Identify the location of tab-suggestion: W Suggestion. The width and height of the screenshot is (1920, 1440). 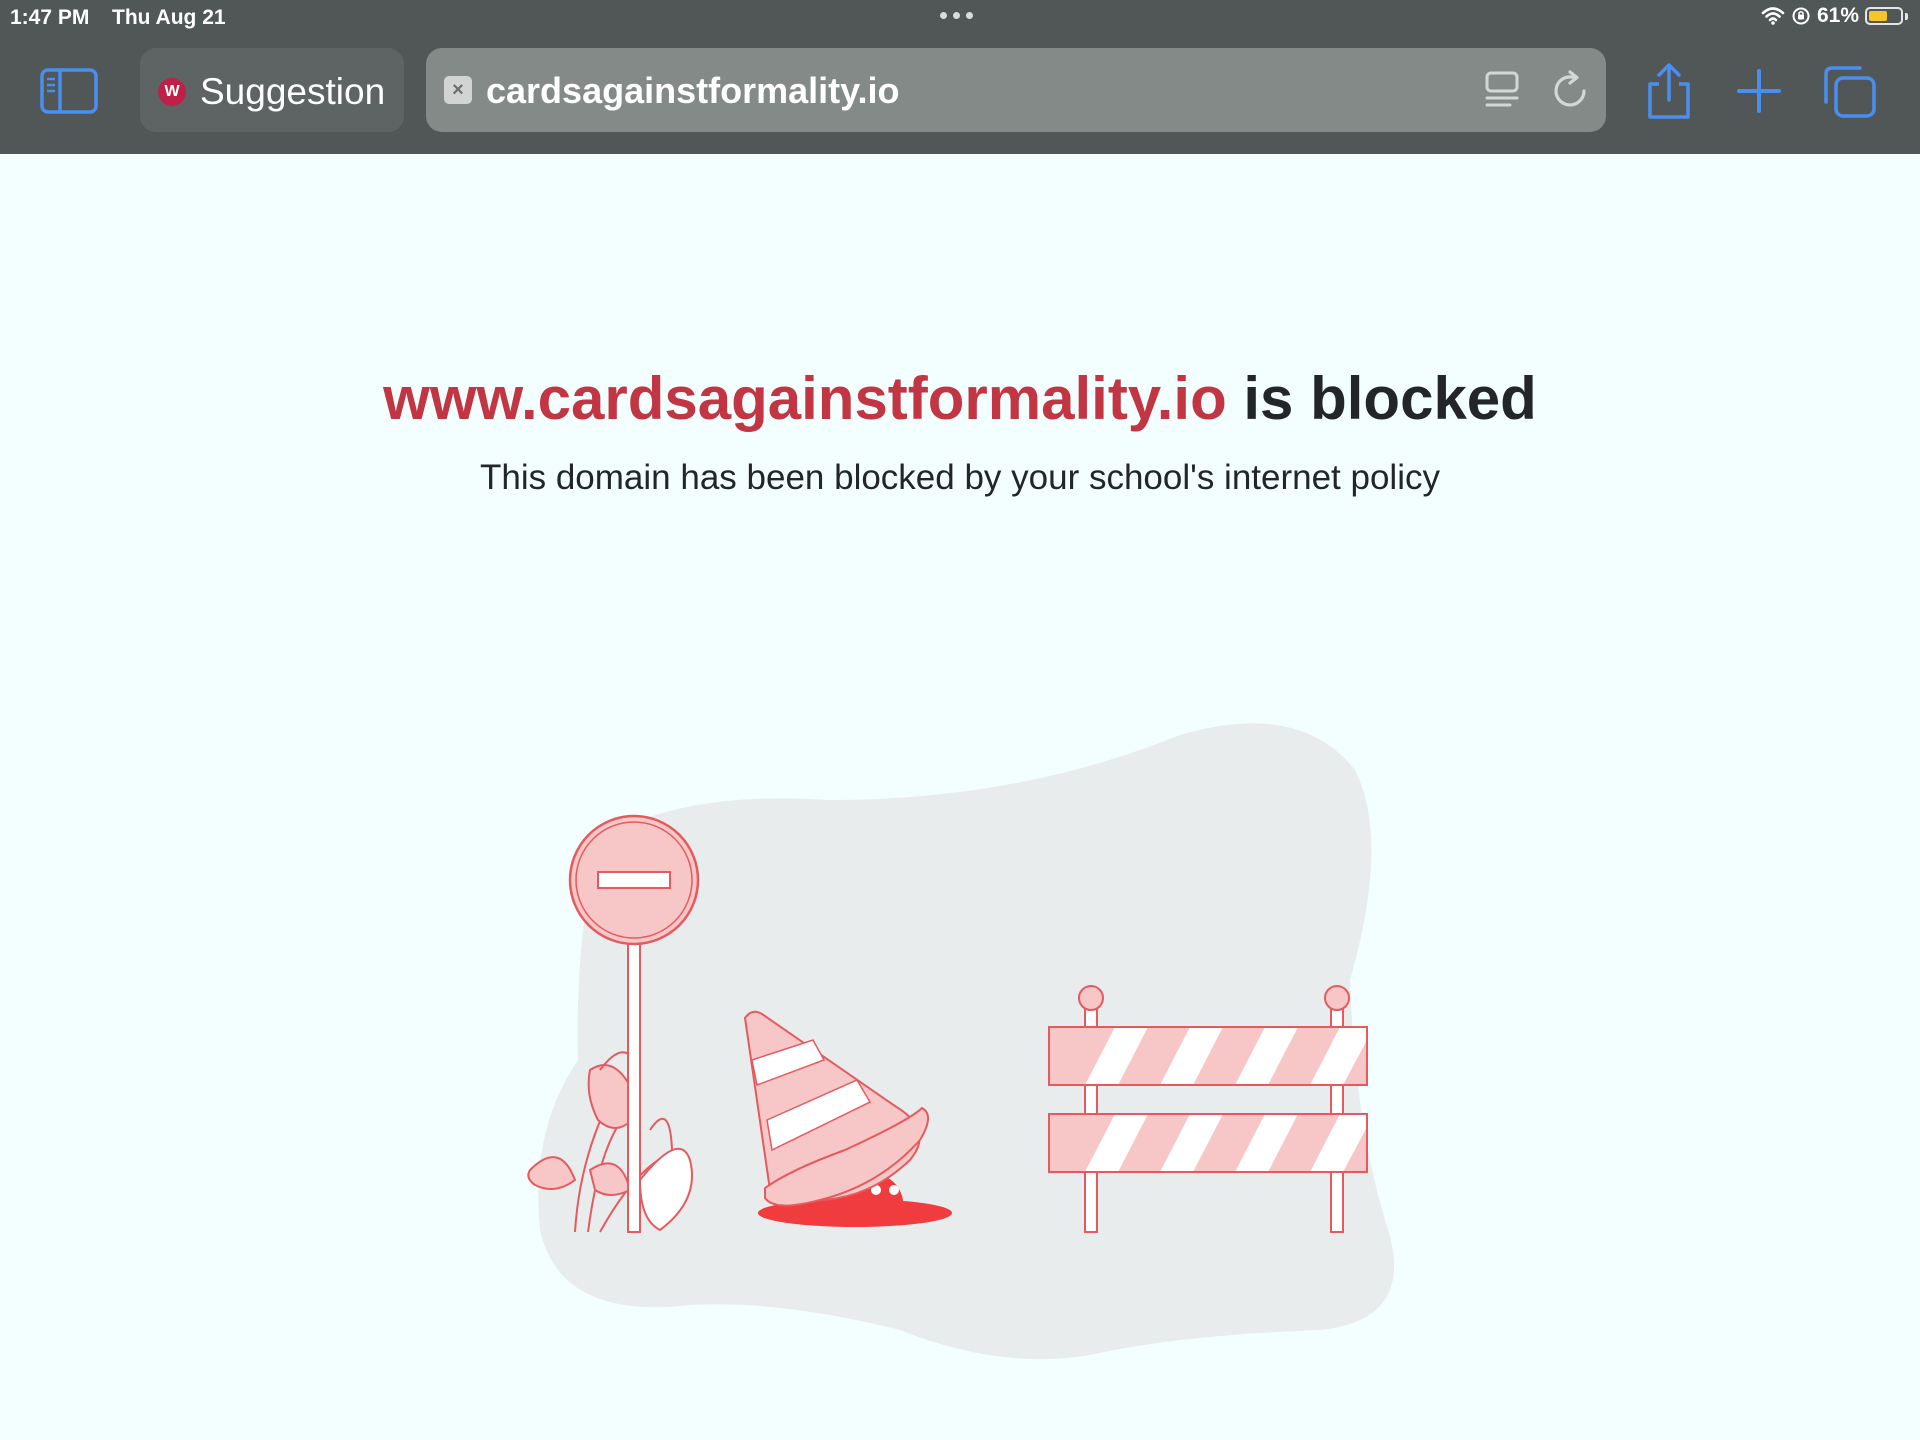
(272, 90).